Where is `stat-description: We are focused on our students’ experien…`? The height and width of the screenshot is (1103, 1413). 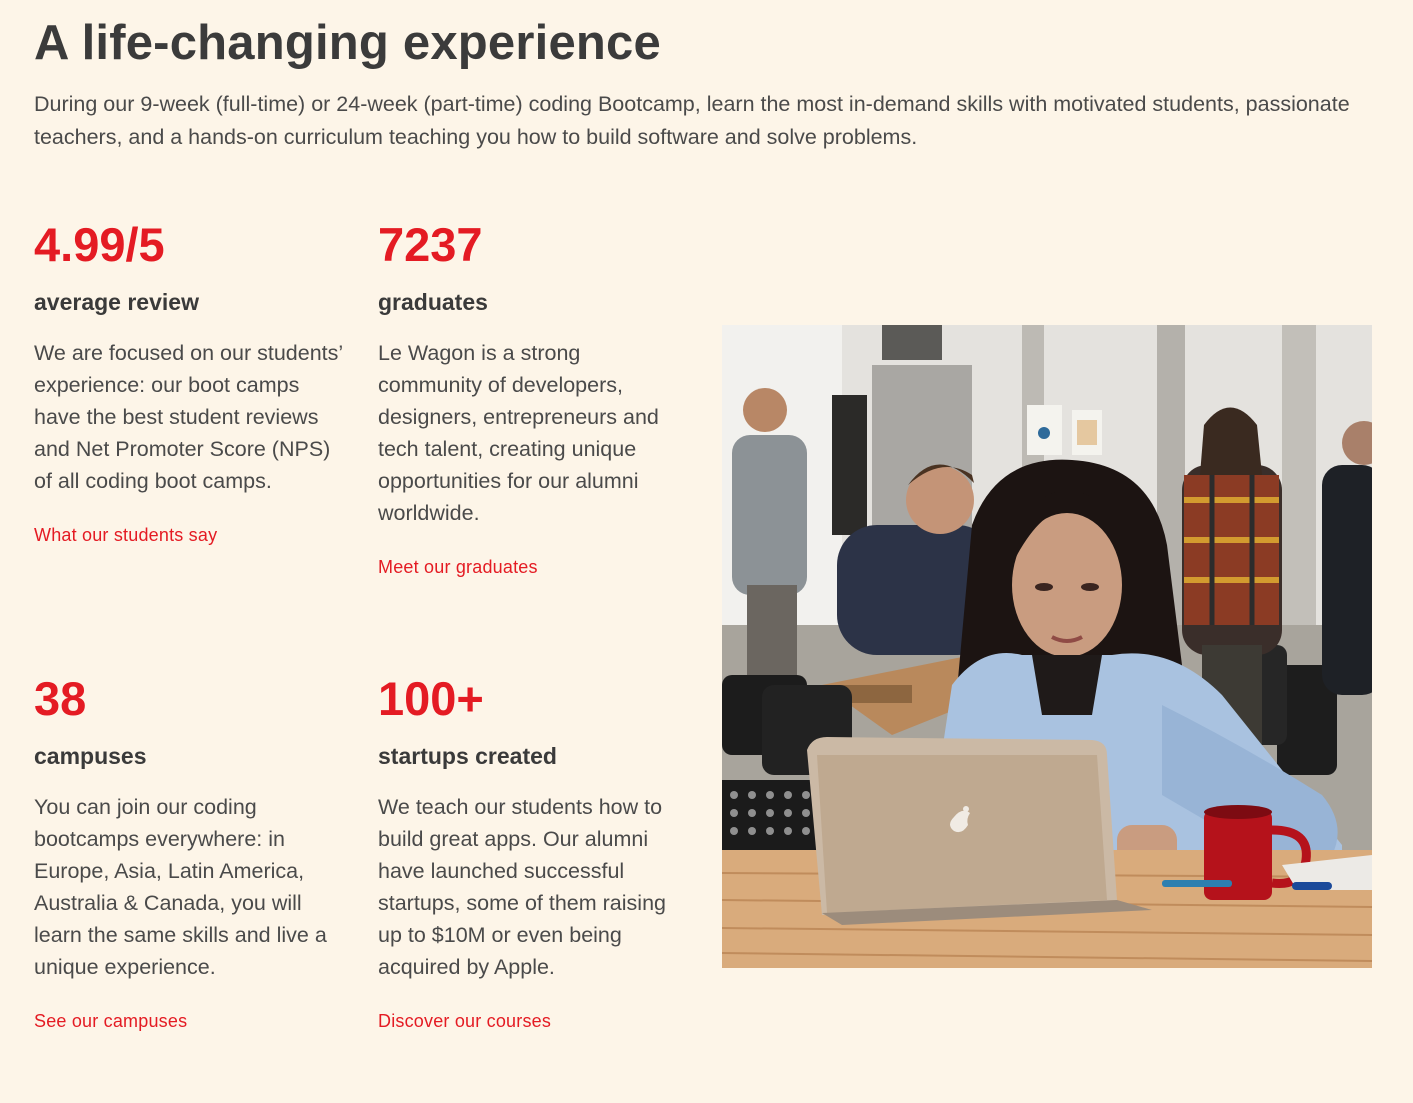 stat-description: We are focused on our students’ experien… is located at coordinates (188, 417).